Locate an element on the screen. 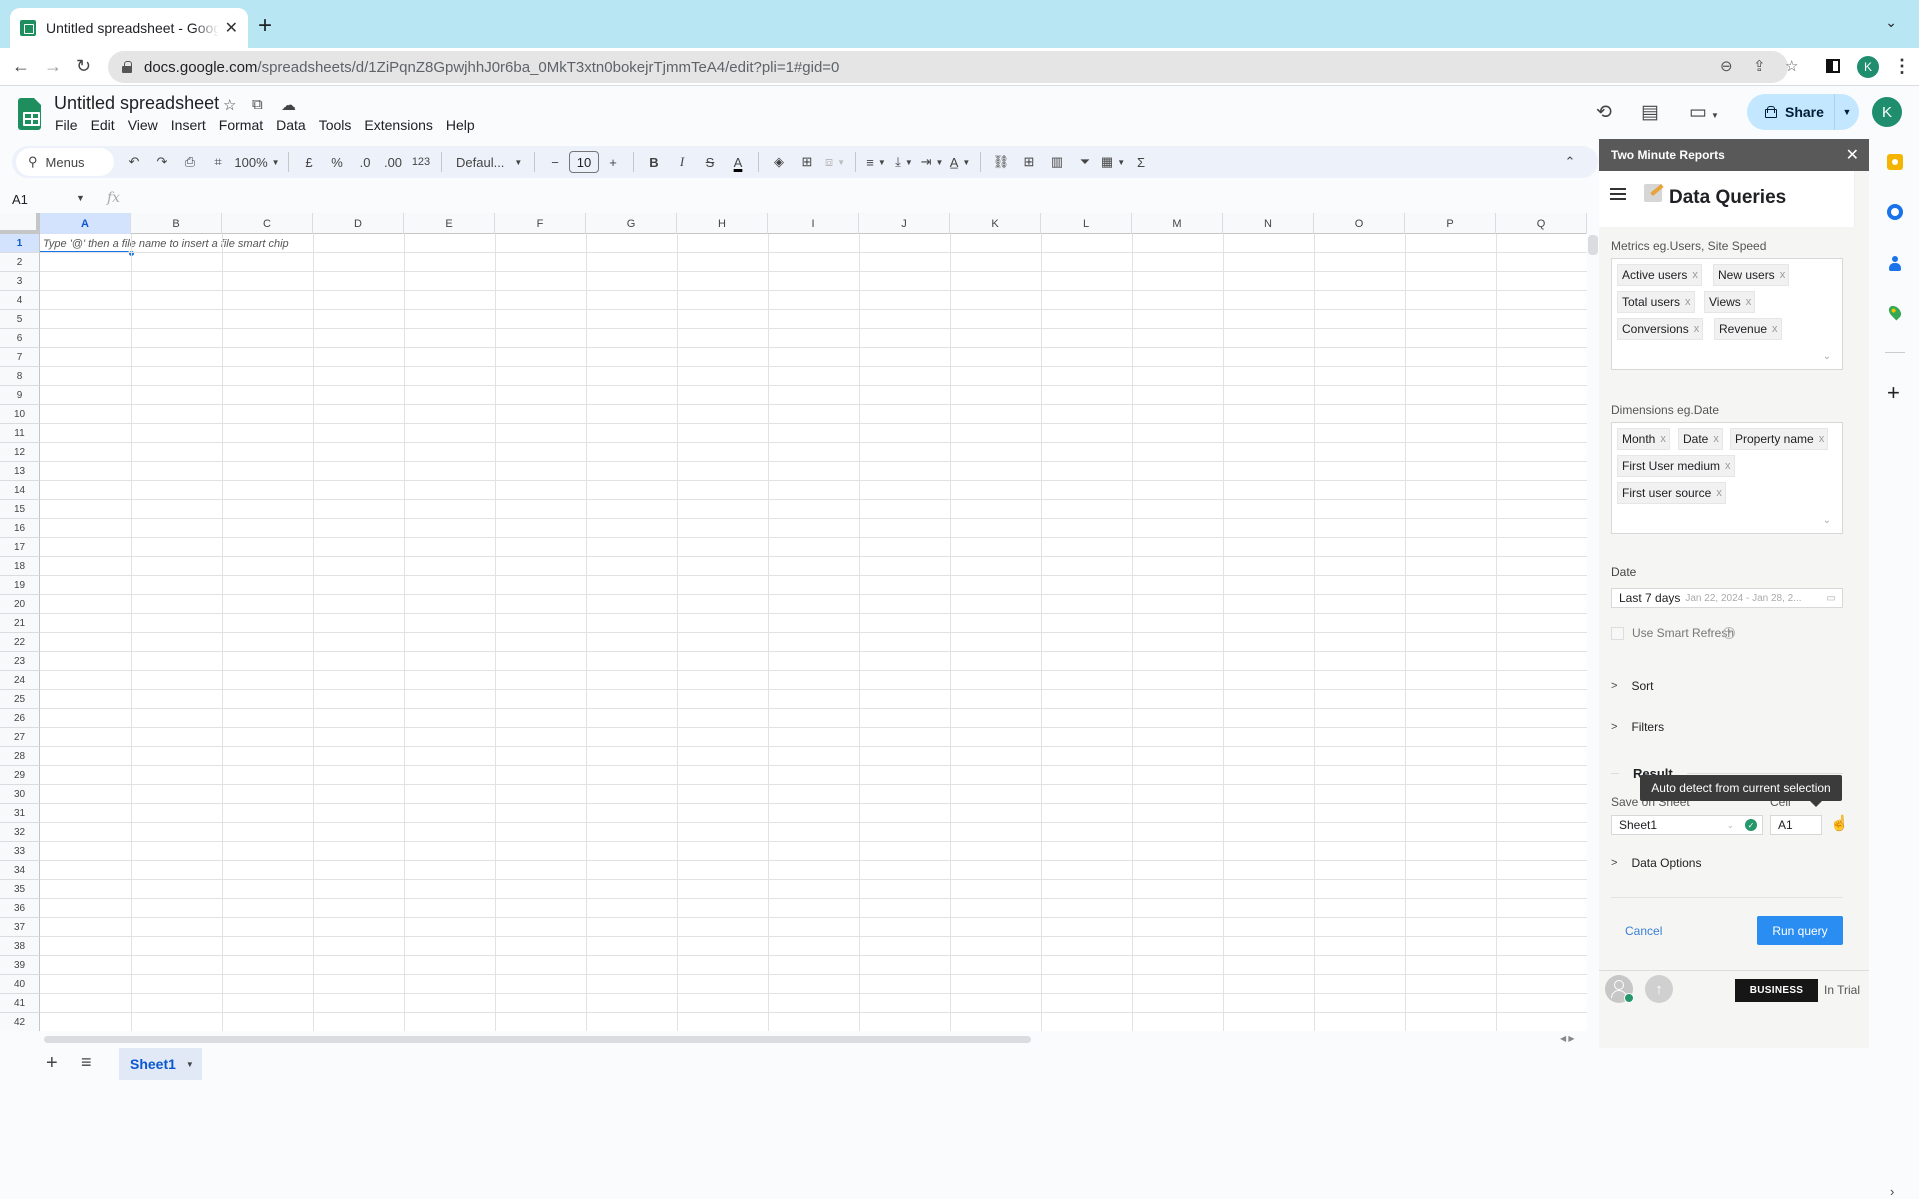 This screenshot has height=1199, width=1919. scroll-arrows-icon: ◀ ▶ is located at coordinates (1567, 1038).